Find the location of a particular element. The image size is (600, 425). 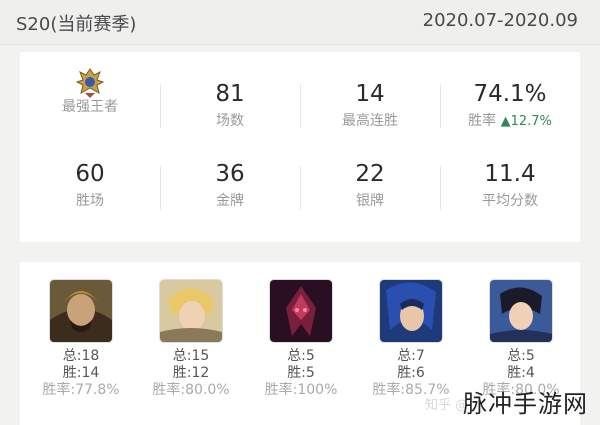

stat-win-streak: 14 最高连胜 is located at coordinates (370, 105).